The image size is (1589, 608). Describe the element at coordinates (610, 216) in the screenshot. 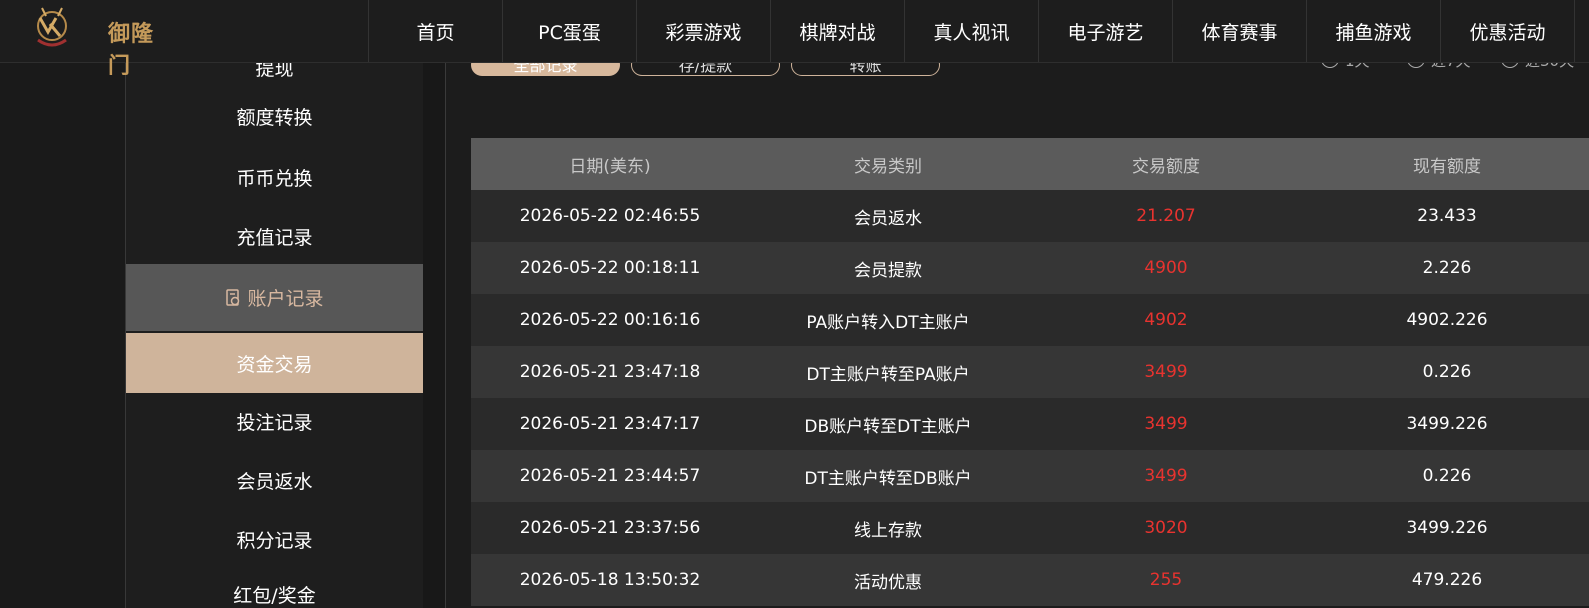

I see `date-cell: 2026-05-22 02:46:55` at that location.